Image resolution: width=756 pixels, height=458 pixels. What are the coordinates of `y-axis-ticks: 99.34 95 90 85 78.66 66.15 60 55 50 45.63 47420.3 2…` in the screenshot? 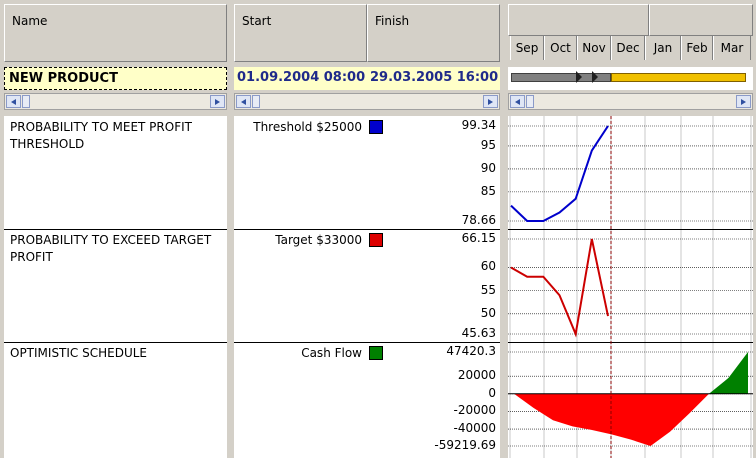 It's located at (450, 287).